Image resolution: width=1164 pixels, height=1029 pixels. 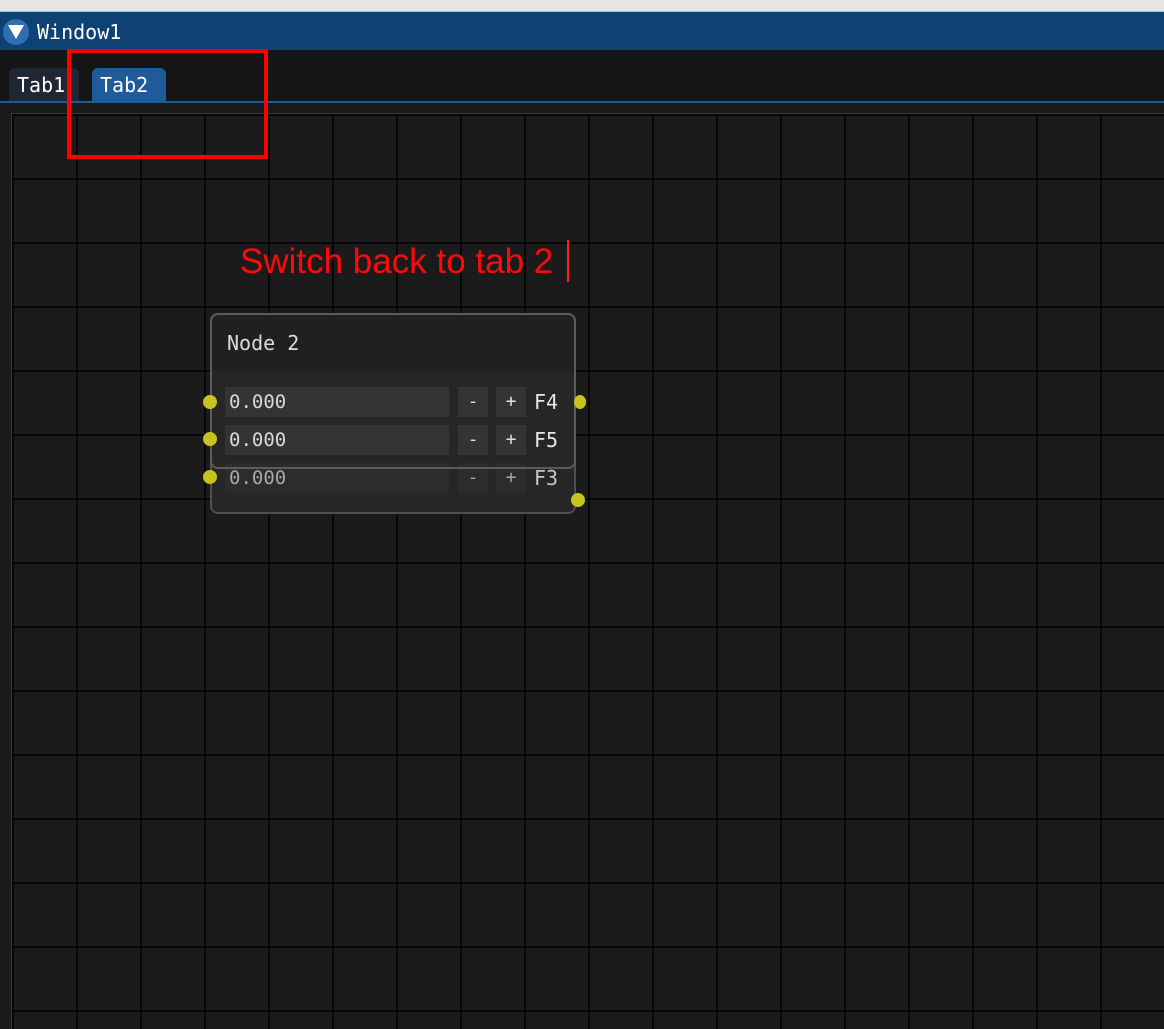 I want to click on decrement-button-f5: -, so click(x=473, y=440).